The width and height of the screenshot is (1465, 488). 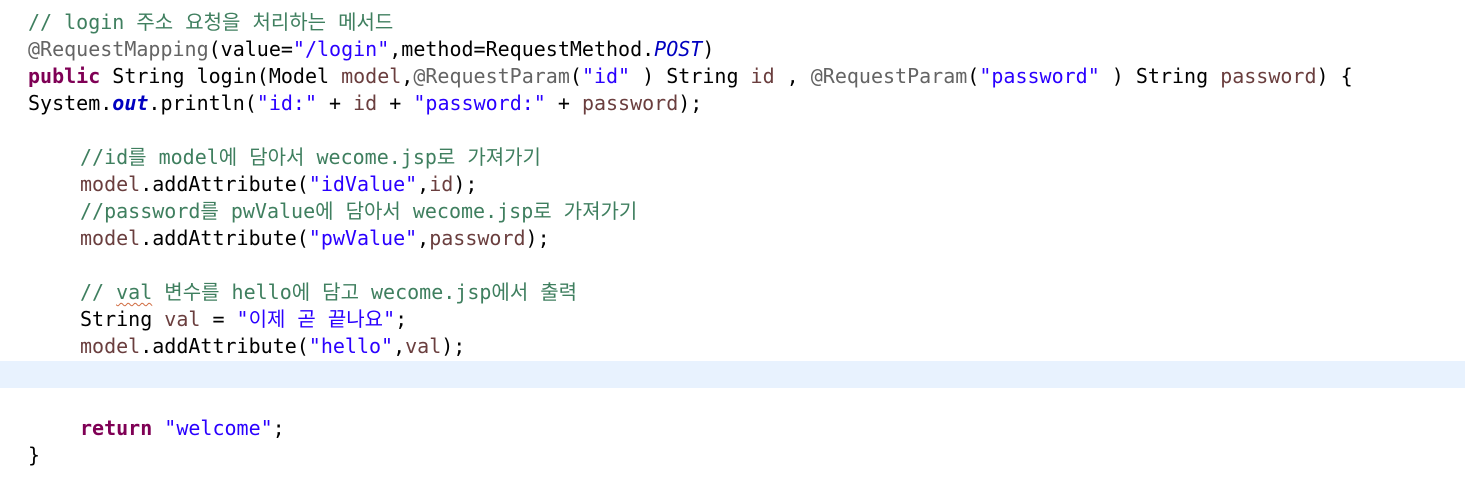 What do you see at coordinates (365, 292) in the screenshot?
I see `code-token: 변수를 hello에 담고 wecome.jsp에서 출력` at bounding box center [365, 292].